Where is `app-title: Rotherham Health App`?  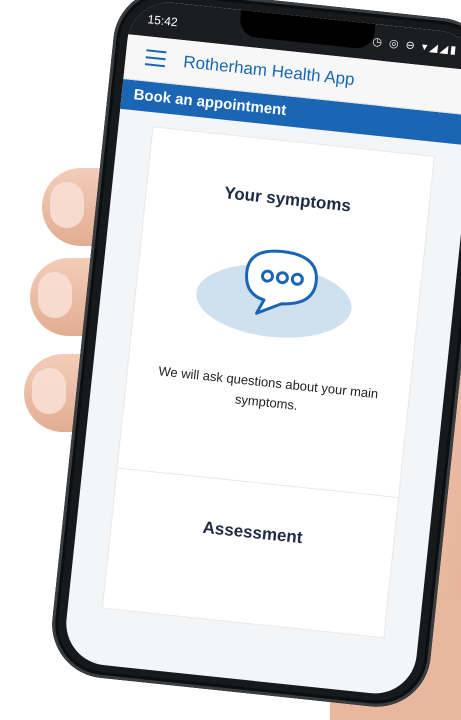 app-title: Rotherham Health App is located at coordinates (269, 71).